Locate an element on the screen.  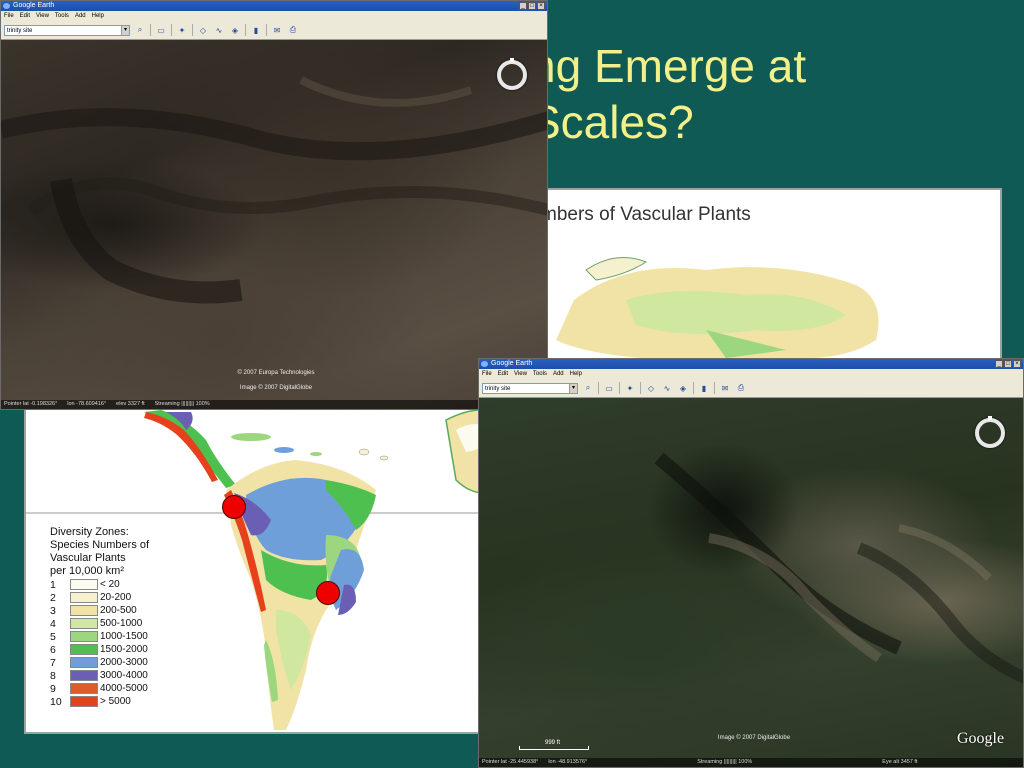
legend-zone-number: 8 is located at coordinates (53, 675).